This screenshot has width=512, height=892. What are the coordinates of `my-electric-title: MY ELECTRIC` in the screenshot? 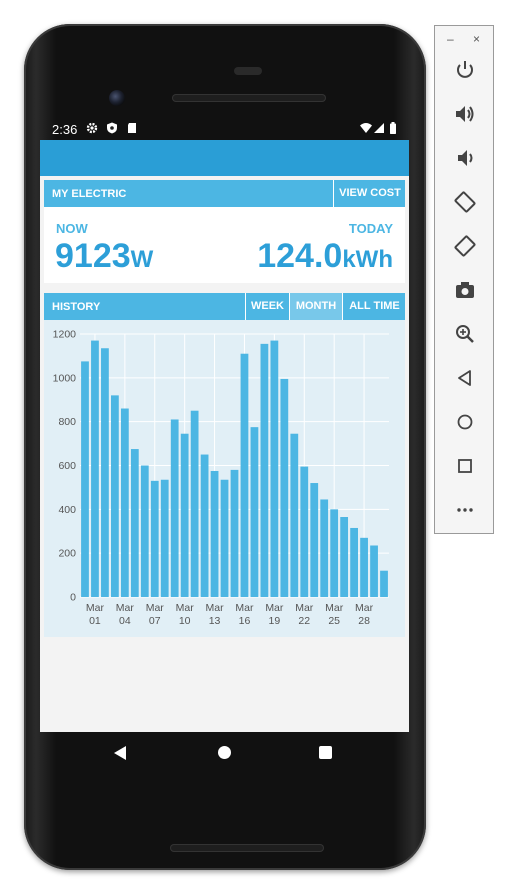 It's located at (89, 194).